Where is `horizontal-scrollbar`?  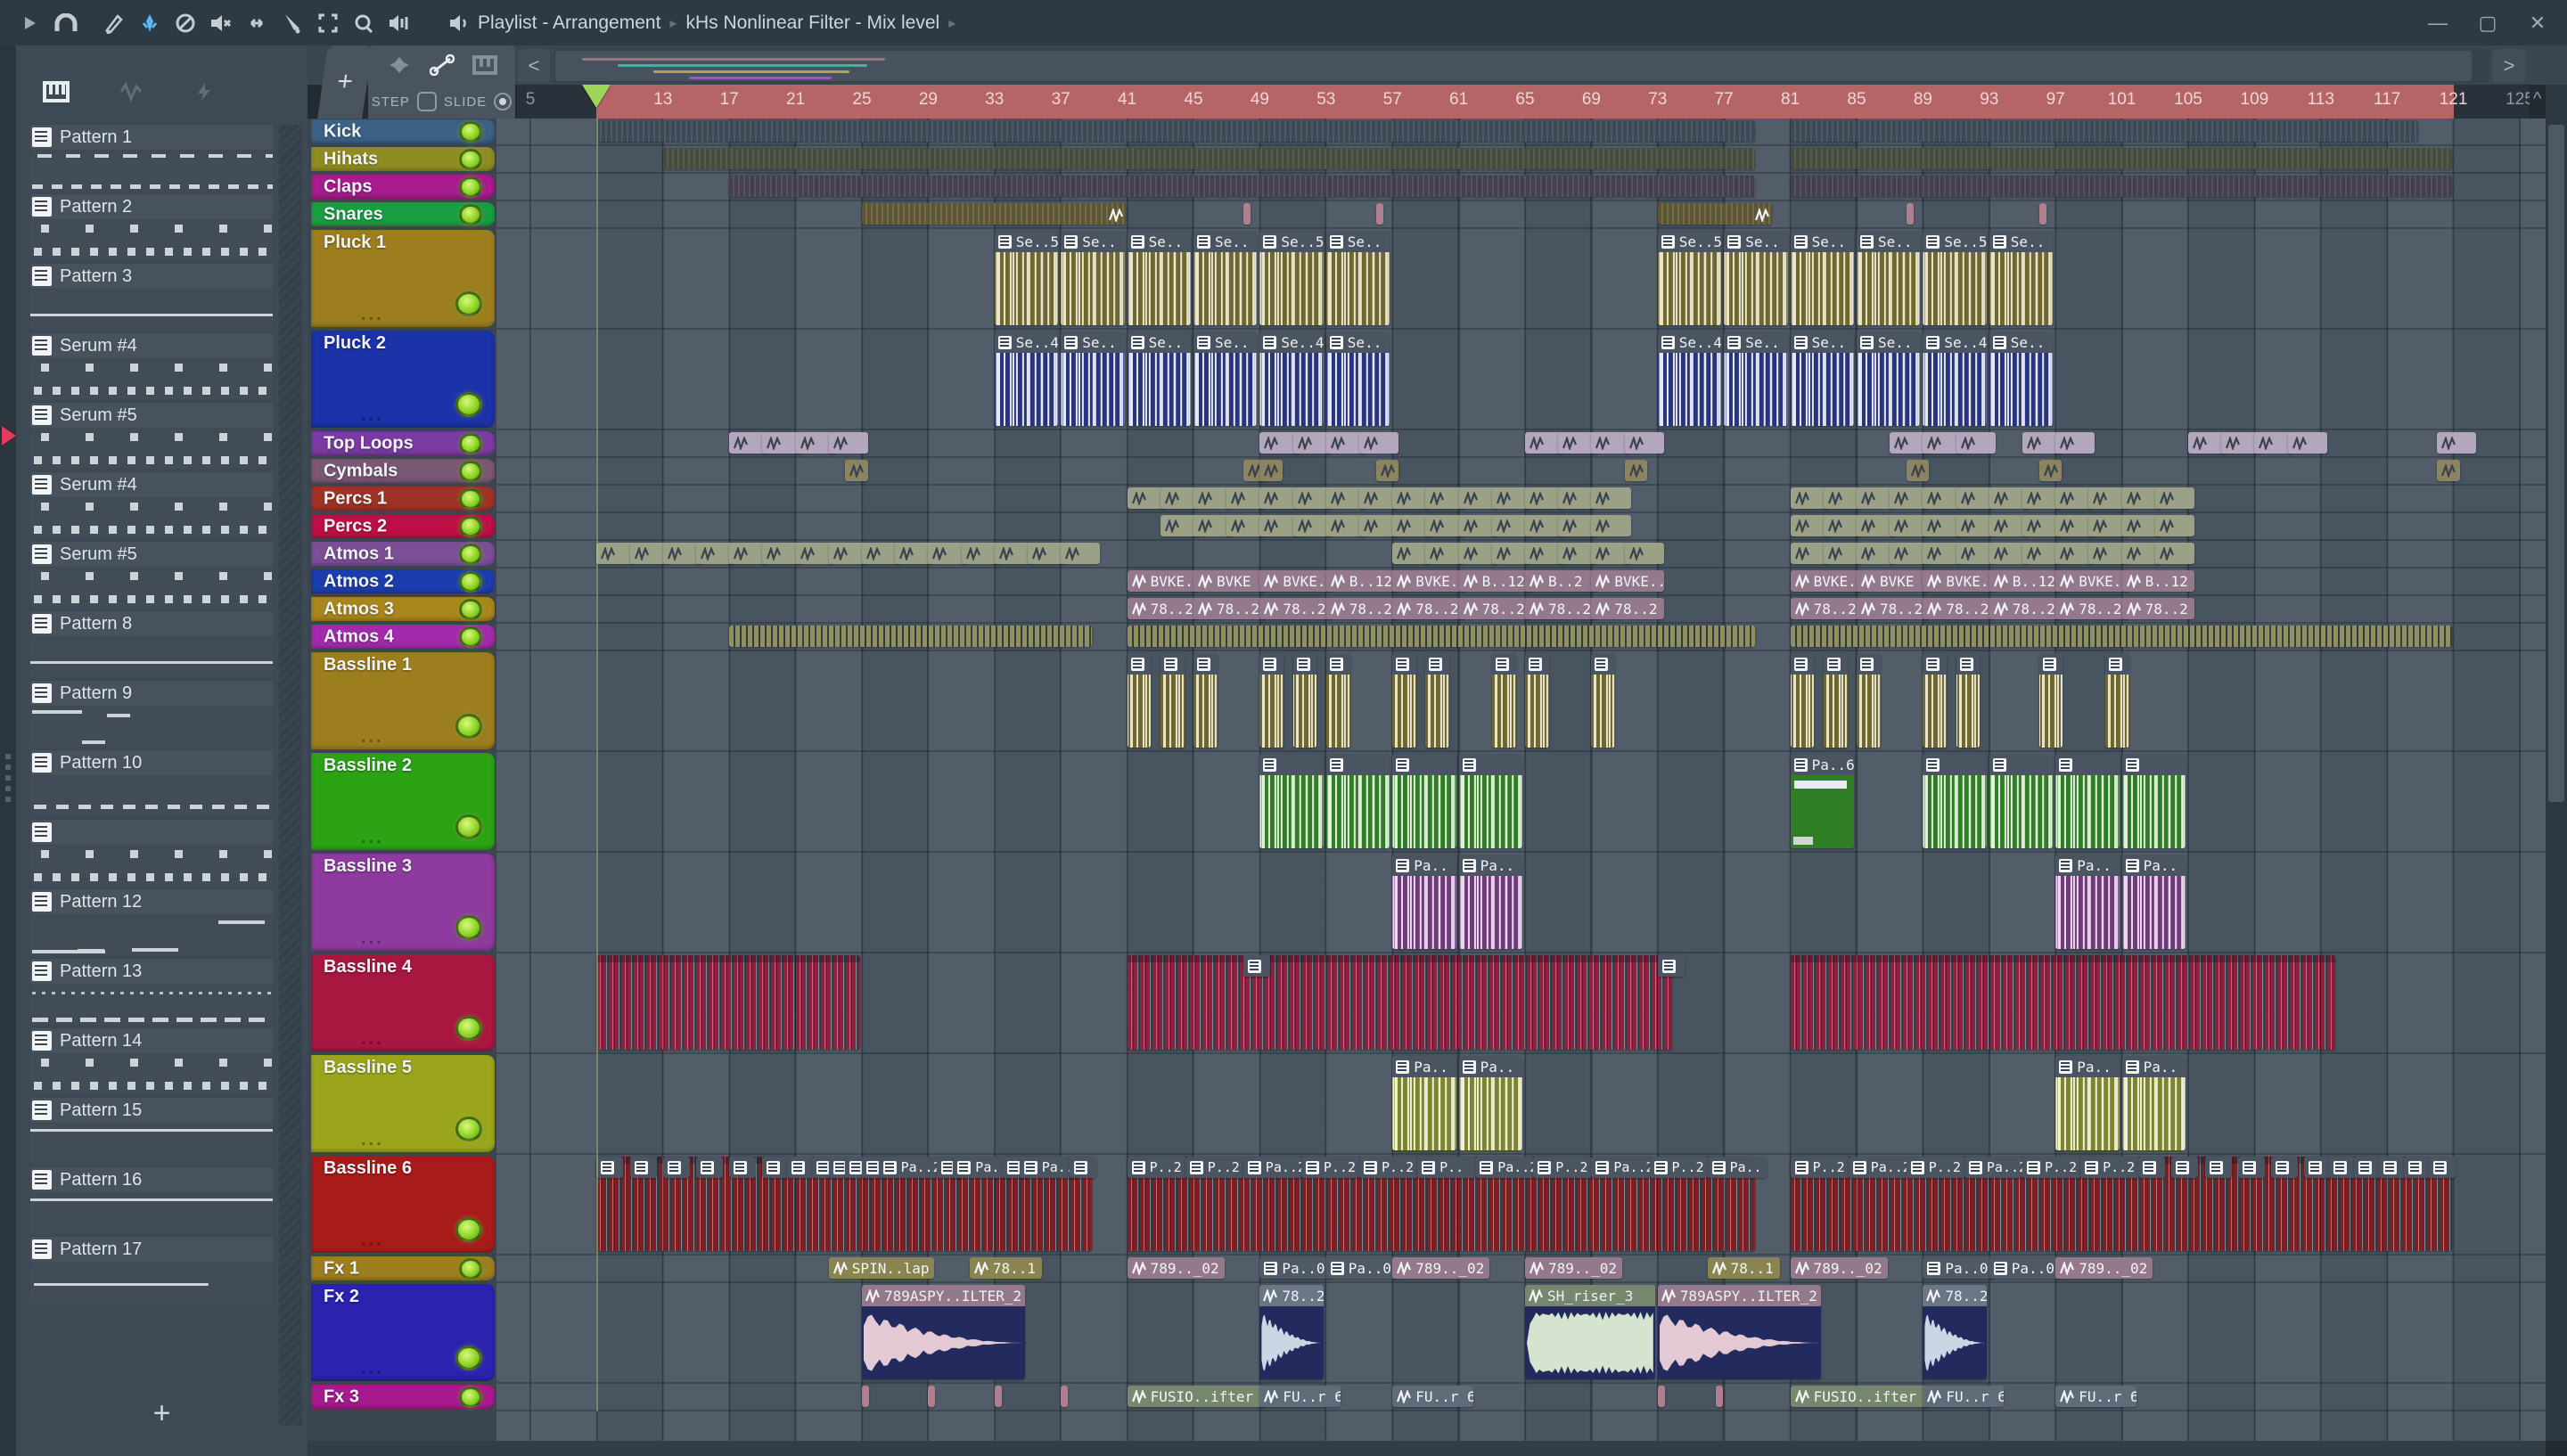
horizontal-scrollbar is located at coordinates (1522, 66).